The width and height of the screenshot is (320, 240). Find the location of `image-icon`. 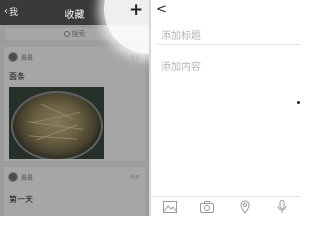

image-icon is located at coordinates (169, 207).